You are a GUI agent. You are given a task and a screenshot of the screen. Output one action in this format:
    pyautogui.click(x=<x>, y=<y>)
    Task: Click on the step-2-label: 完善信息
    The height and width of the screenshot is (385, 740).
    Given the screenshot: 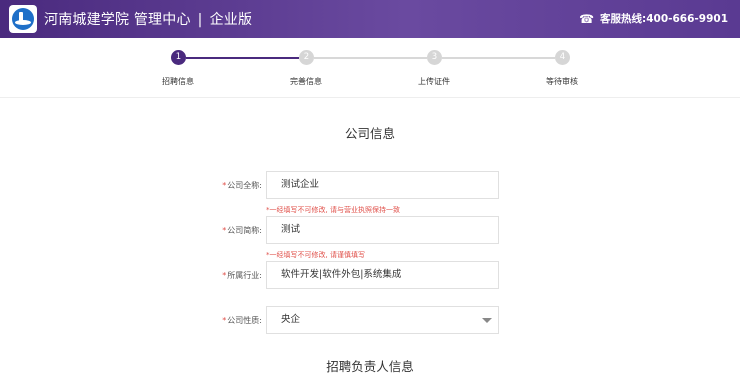 What is the action you would take?
    pyautogui.click(x=306, y=81)
    